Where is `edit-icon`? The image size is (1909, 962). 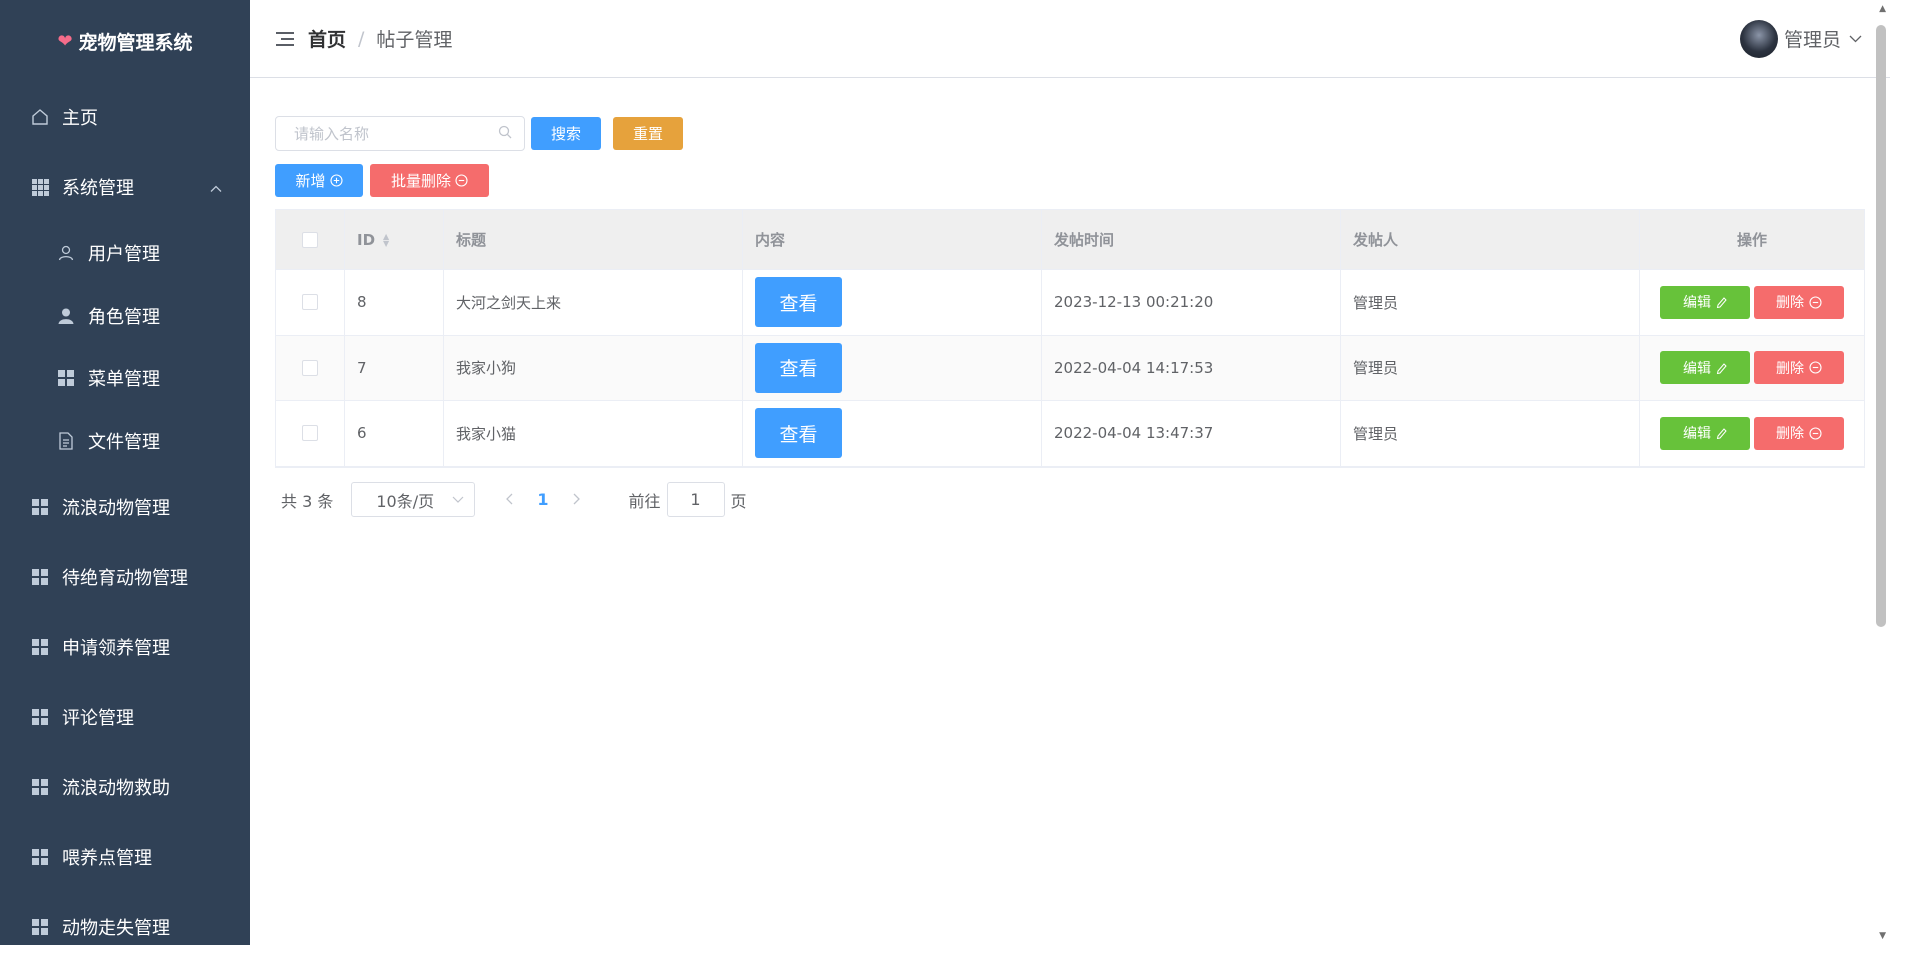
edit-icon is located at coordinates (1721, 433).